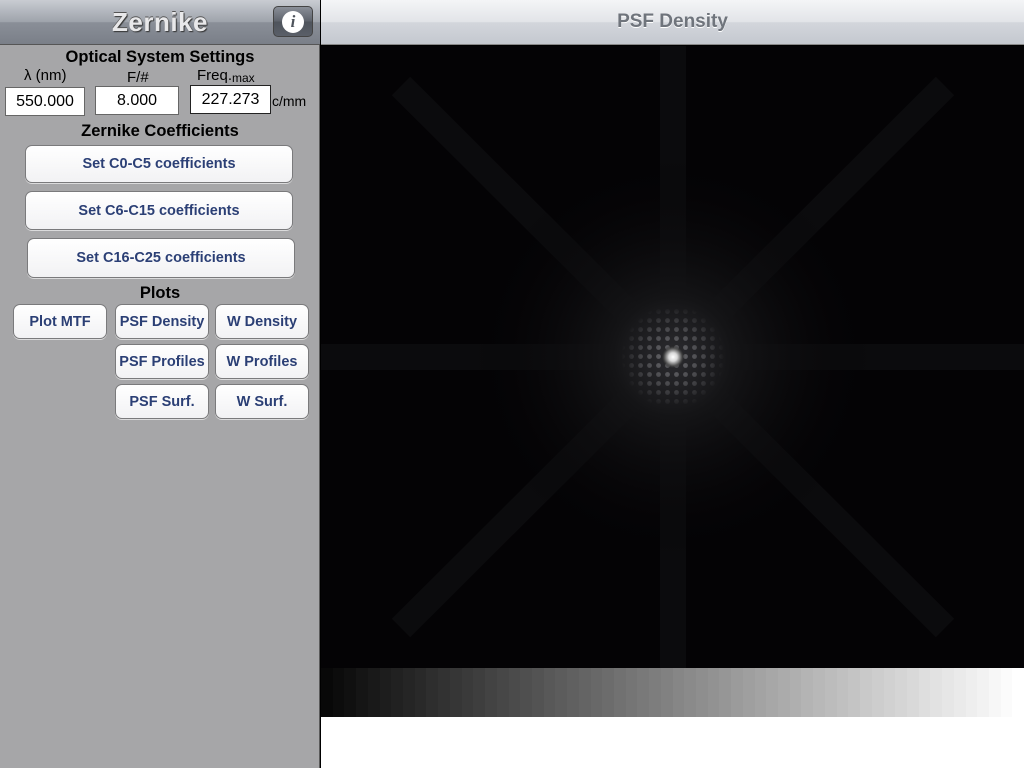 The image size is (1024, 768). I want to click on info-button: i, so click(293, 21).